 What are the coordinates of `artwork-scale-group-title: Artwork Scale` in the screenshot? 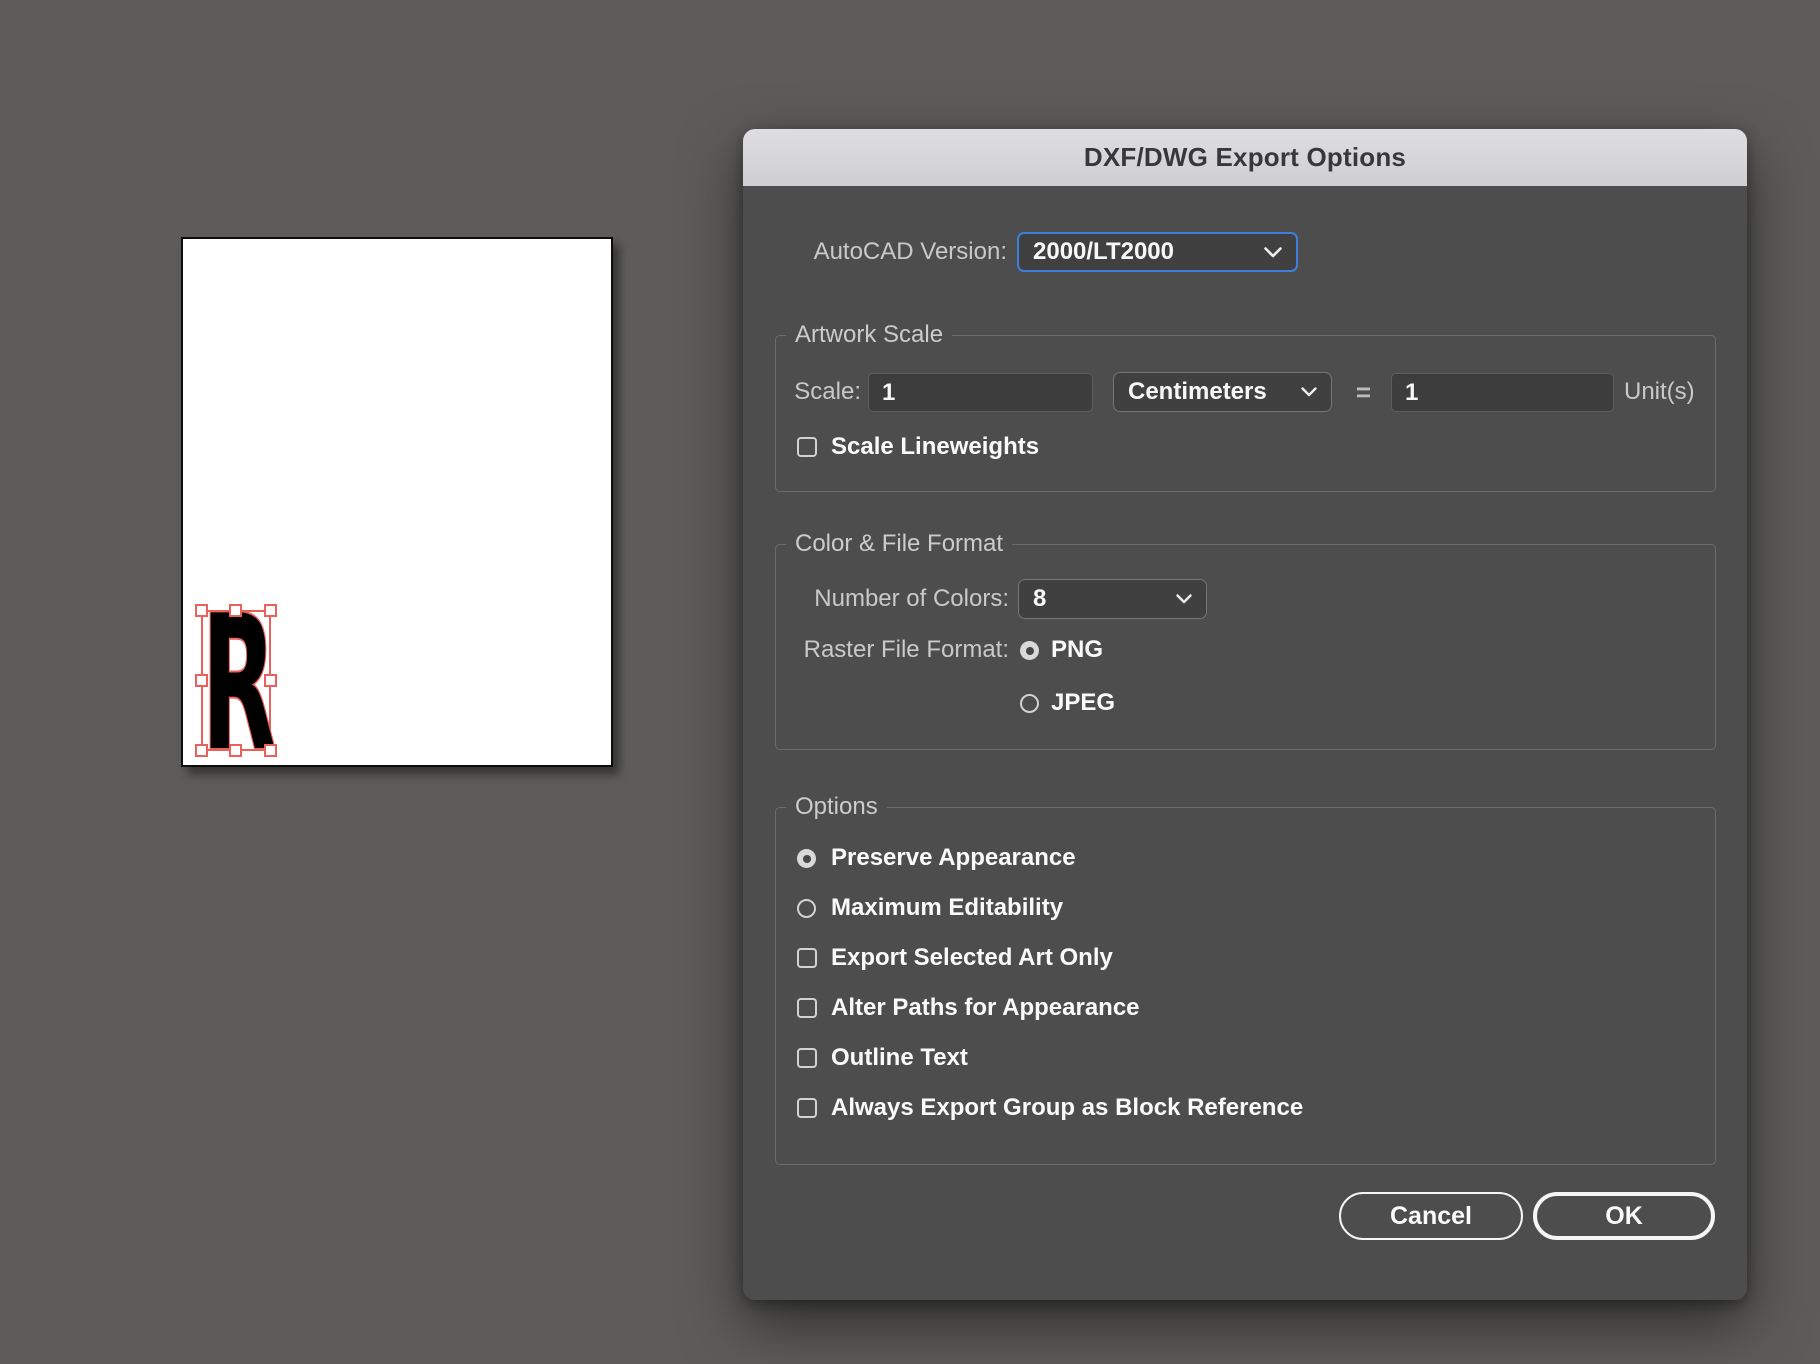 It's located at (869, 335).